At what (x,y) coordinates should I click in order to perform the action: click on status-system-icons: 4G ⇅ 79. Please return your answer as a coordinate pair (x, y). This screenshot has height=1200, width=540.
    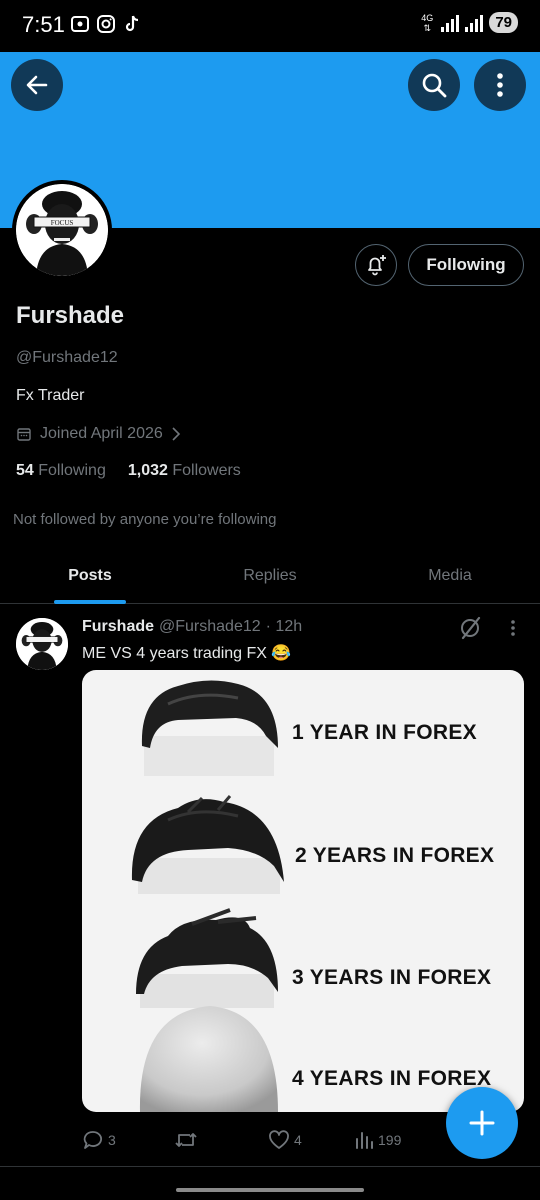
    Looking at the image, I should click on (468, 22).